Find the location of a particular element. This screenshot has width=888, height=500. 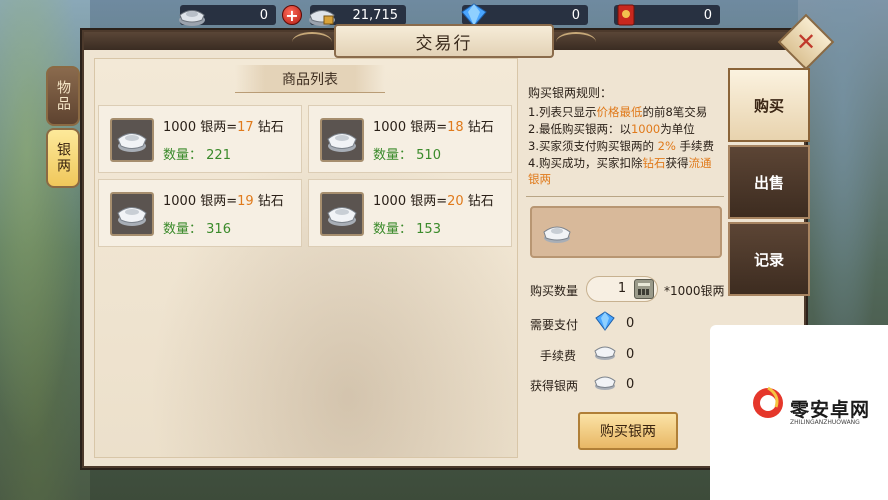

listing-quantity: 数量： 153 is located at coordinates (407, 227).